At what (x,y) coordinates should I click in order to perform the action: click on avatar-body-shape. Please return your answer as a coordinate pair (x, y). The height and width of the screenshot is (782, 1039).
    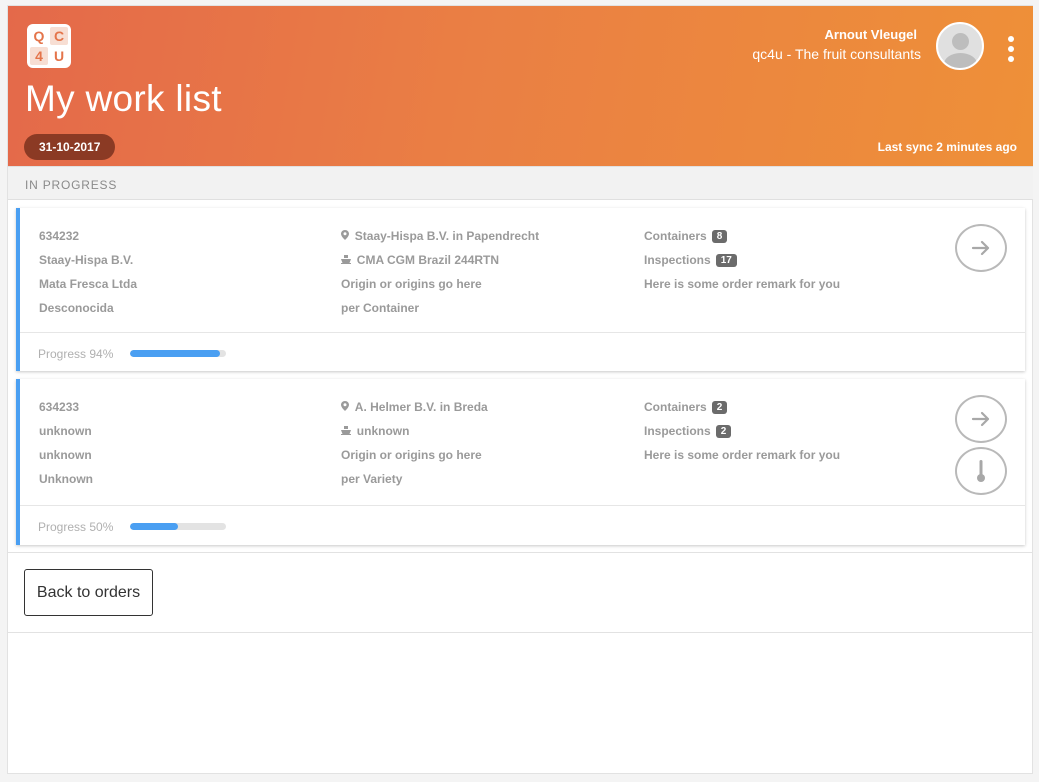
    Looking at the image, I should click on (960, 60).